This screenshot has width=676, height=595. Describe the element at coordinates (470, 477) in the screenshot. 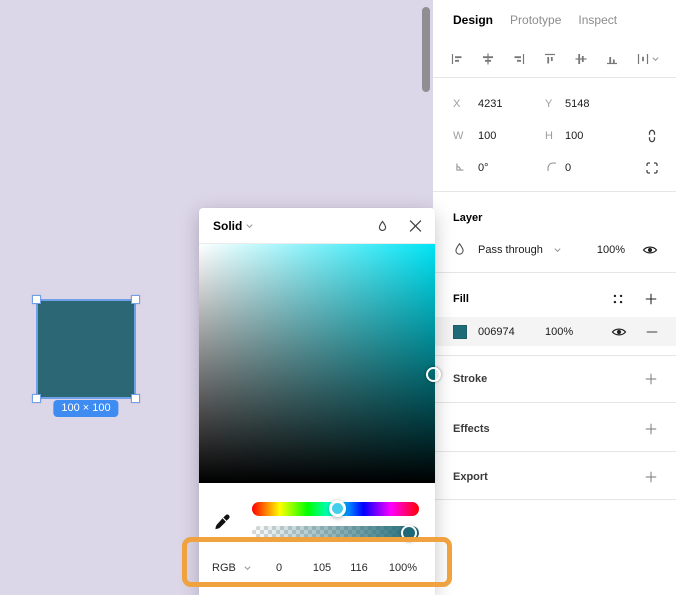

I see `export-section-title: Export` at that location.